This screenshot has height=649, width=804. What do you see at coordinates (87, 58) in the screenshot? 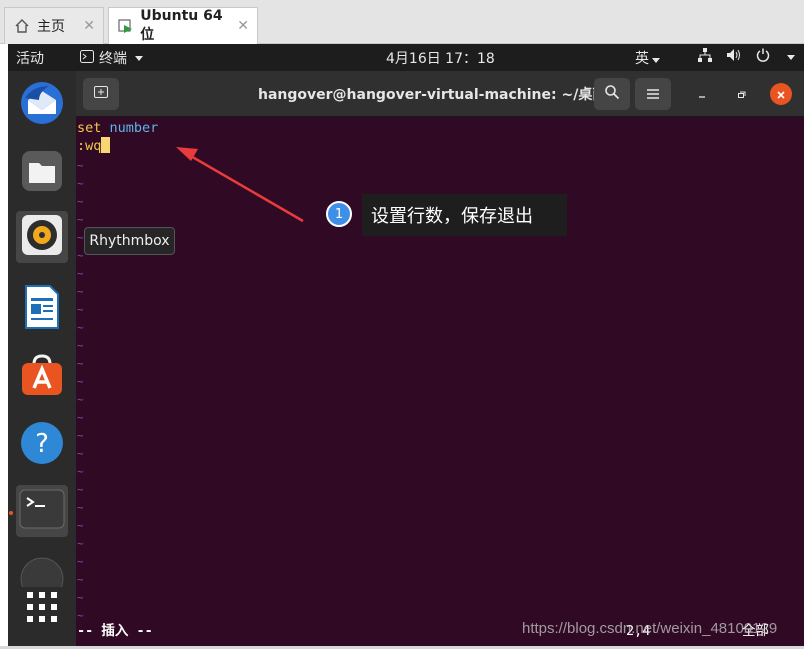
I see `terminal-small-icon` at bounding box center [87, 58].